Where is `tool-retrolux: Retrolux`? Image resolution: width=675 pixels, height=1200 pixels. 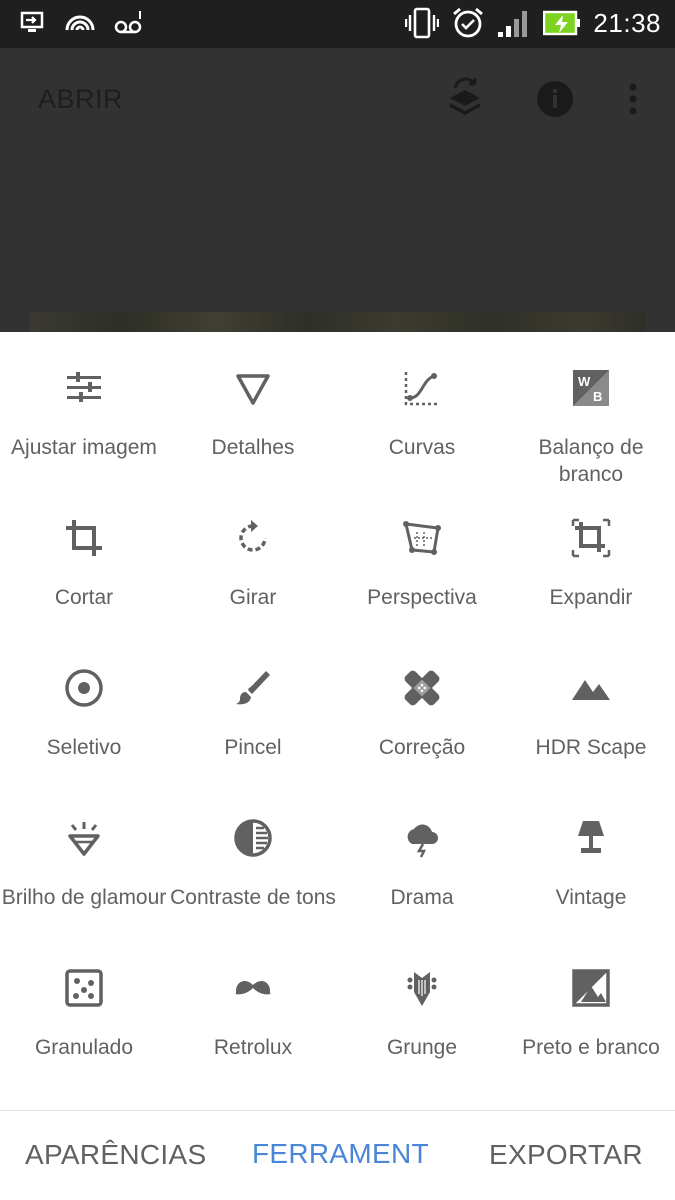 tool-retrolux: Retrolux is located at coordinates (253, 1007).